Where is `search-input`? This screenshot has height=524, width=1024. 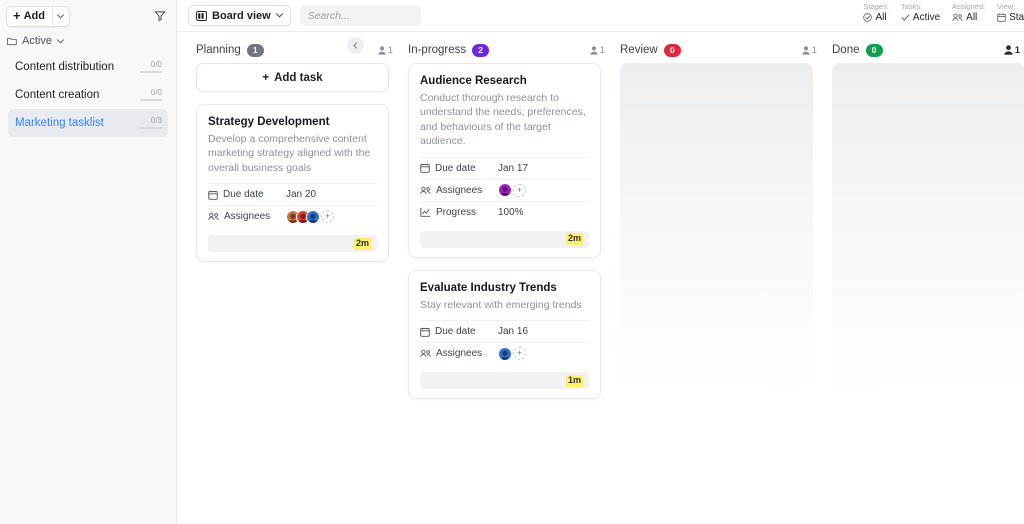
search-input is located at coordinates (360, 15).